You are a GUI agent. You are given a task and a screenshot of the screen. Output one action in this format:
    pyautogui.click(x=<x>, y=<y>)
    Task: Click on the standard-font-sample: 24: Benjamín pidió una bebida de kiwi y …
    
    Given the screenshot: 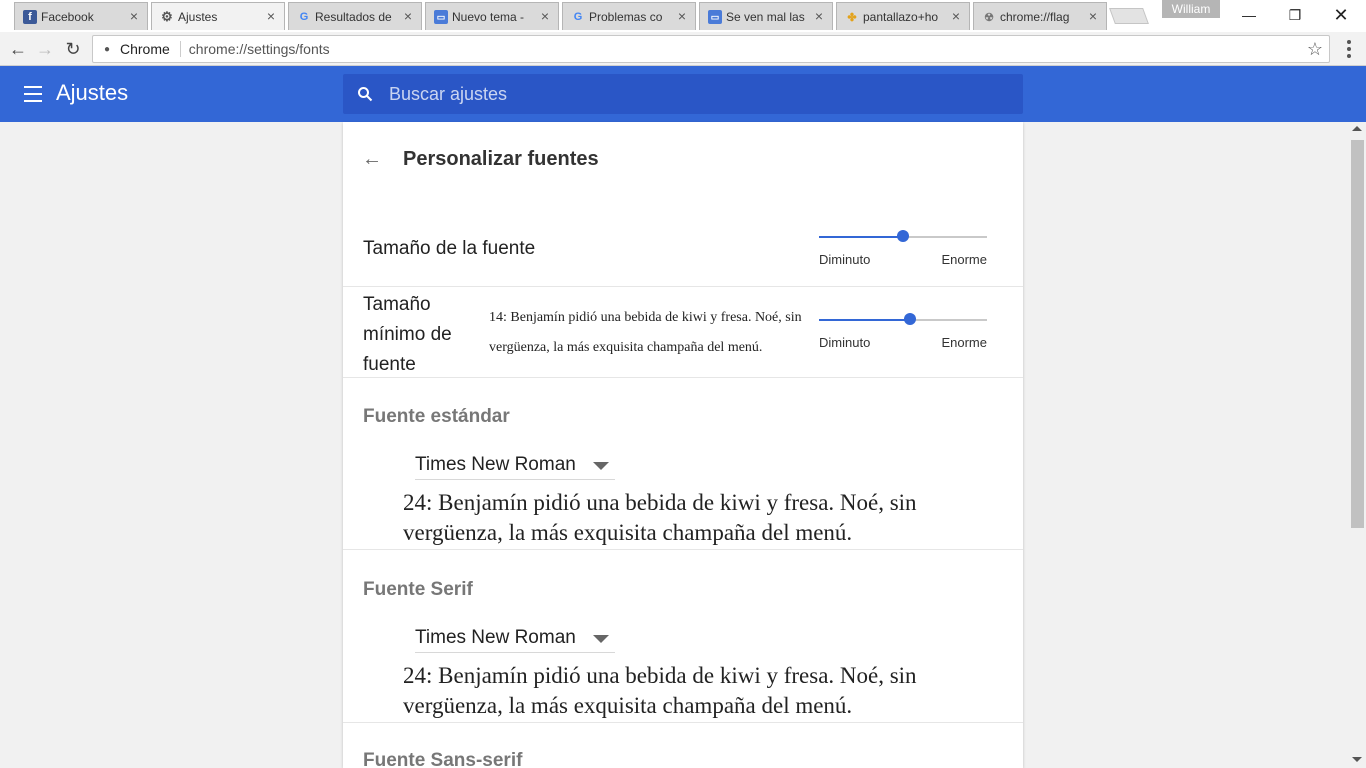 What is the action you would take?
    pyautogui.click(x=660, y=517)
    